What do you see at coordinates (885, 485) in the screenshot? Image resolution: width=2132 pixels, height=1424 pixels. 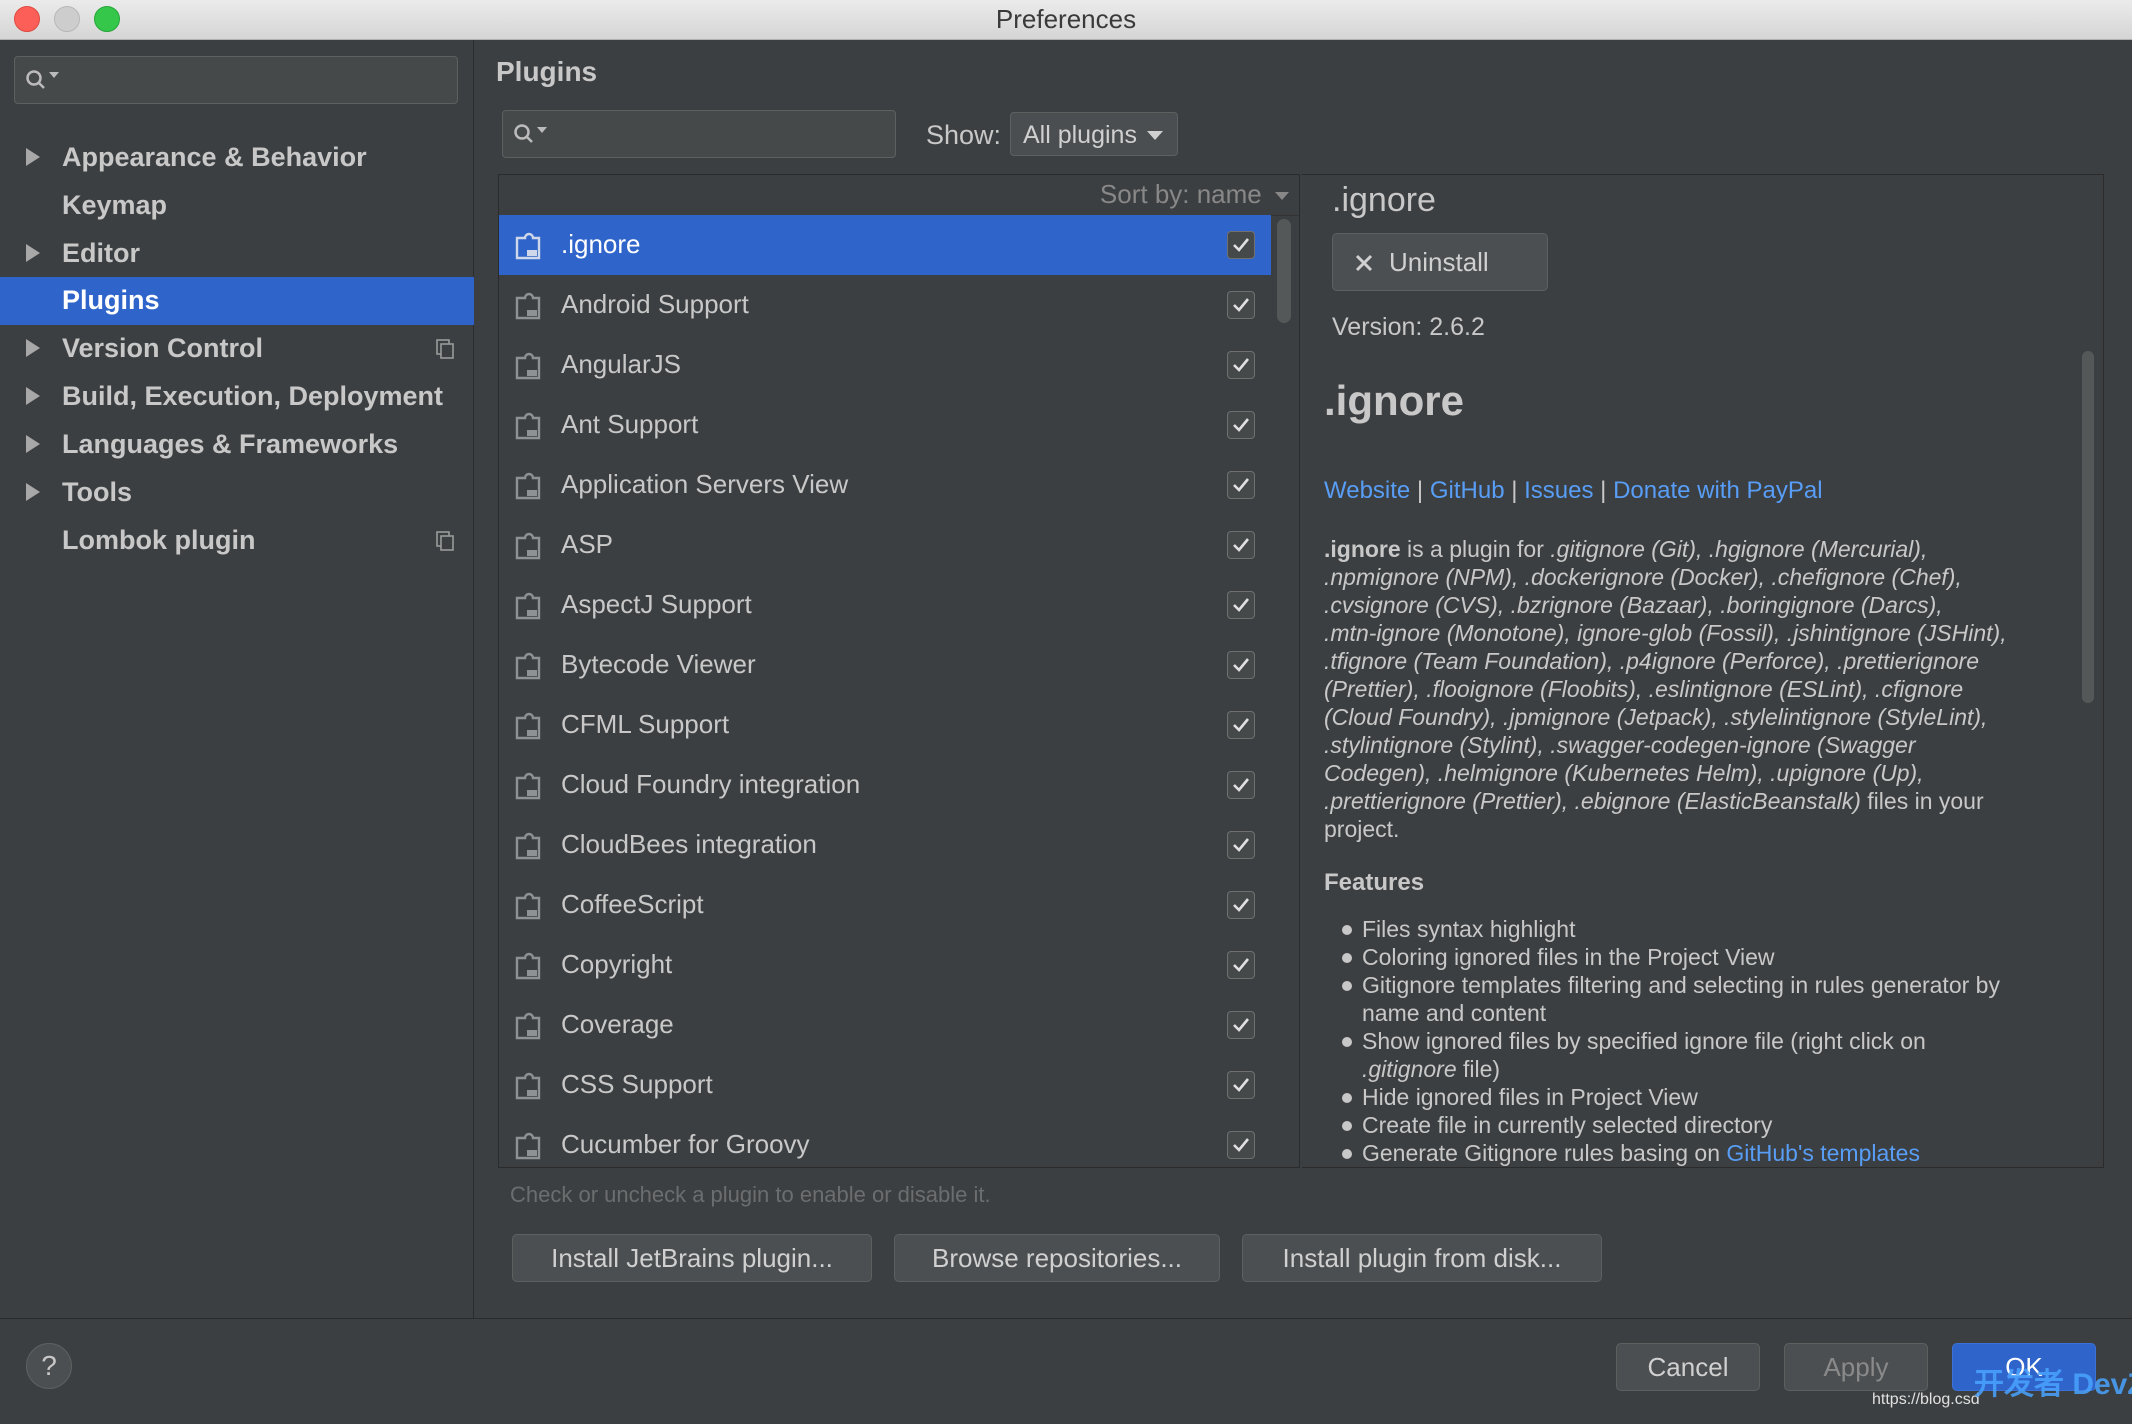 I see `plugin-row: Application Servers View` at bounding box center [885, 485].